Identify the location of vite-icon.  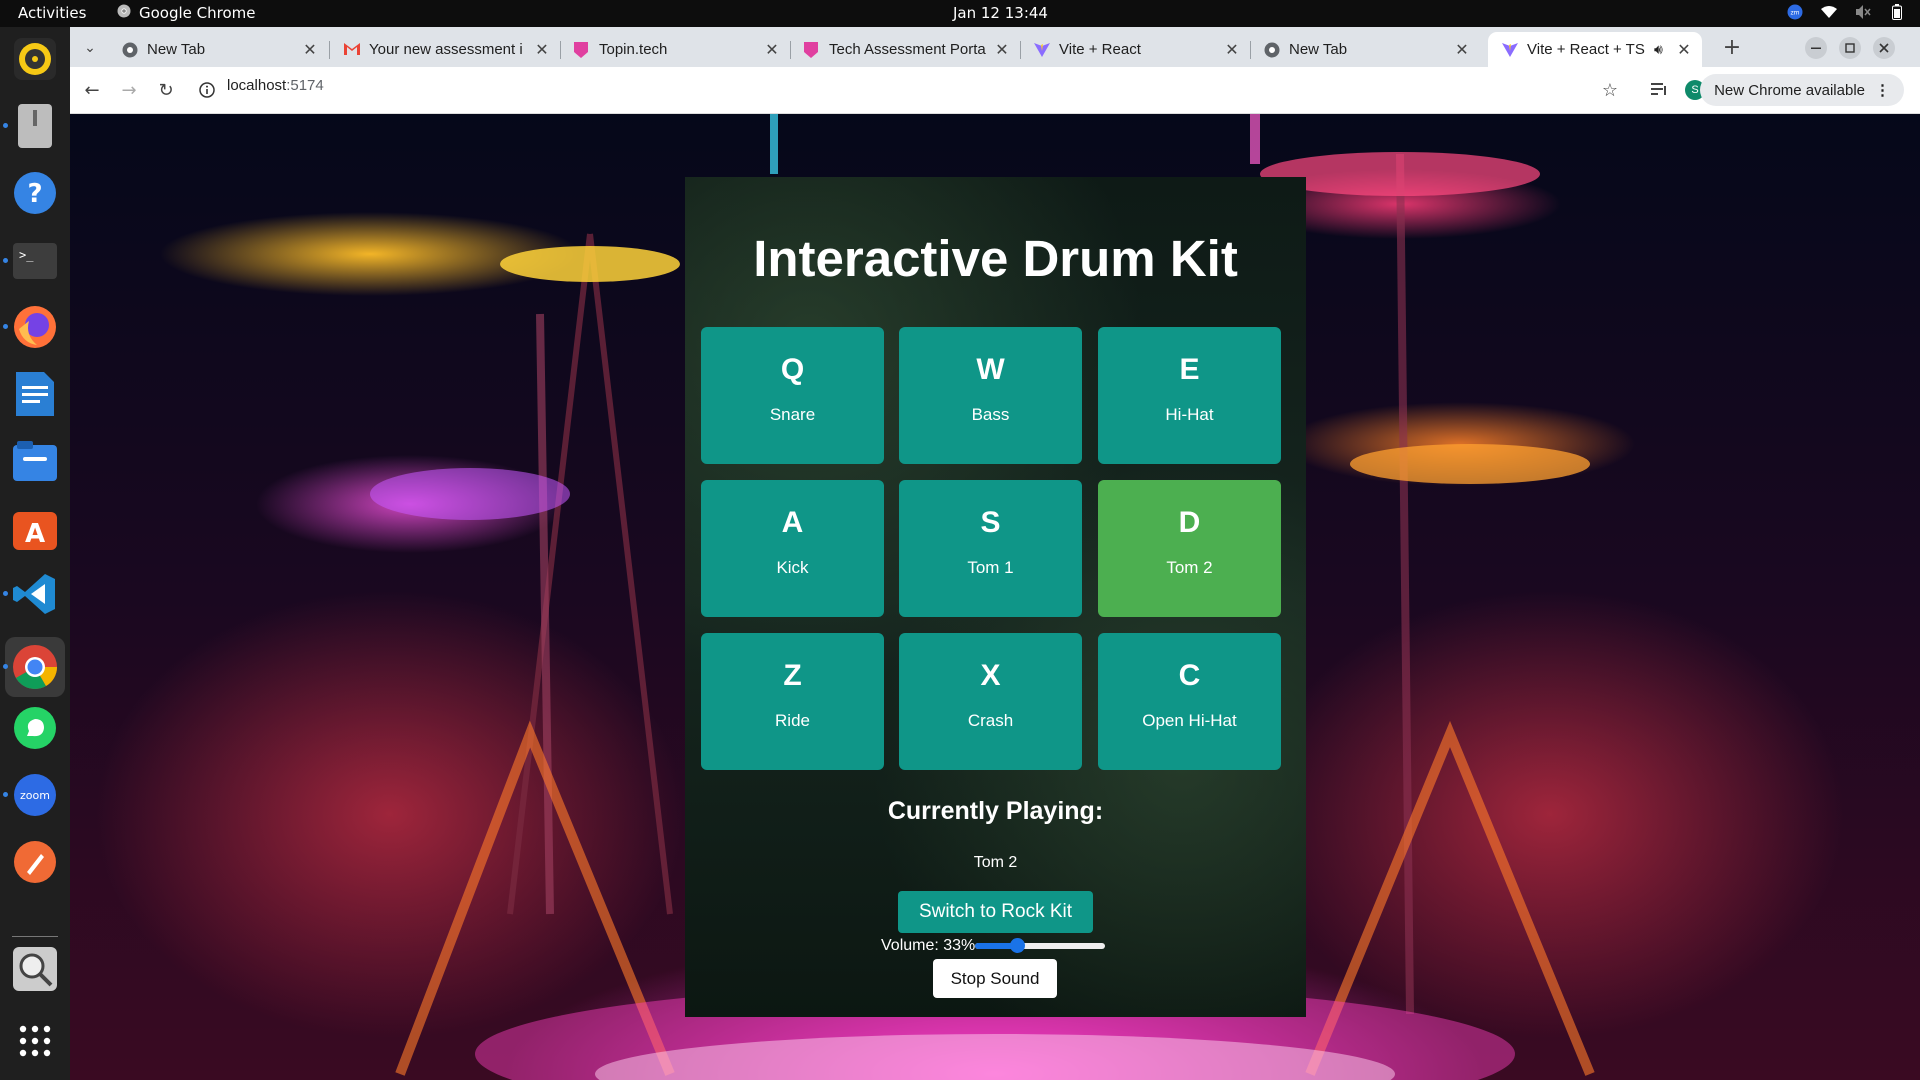
(1042, 50).